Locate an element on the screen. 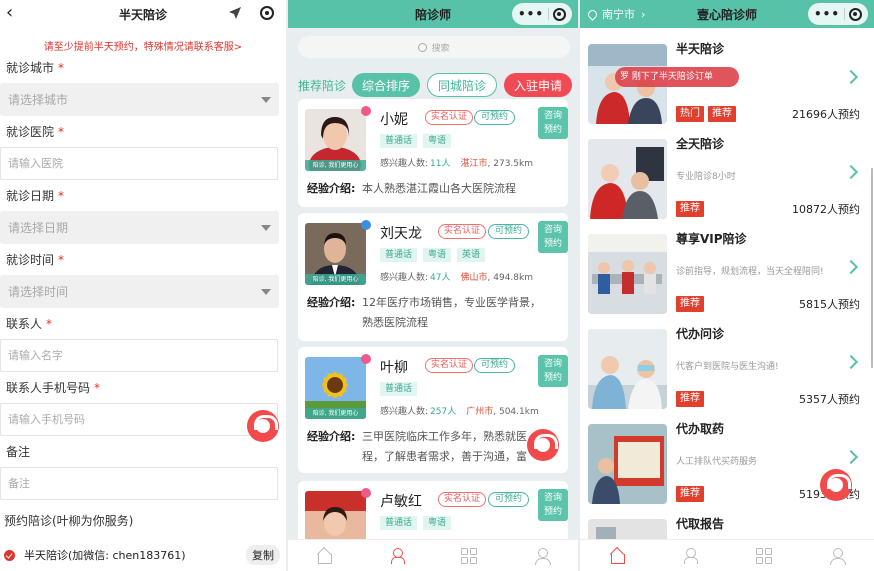 Image resolution: width=874 pixels, height=571 pixels. time-select: 请选择时间 is located at coordinates (139, 291).